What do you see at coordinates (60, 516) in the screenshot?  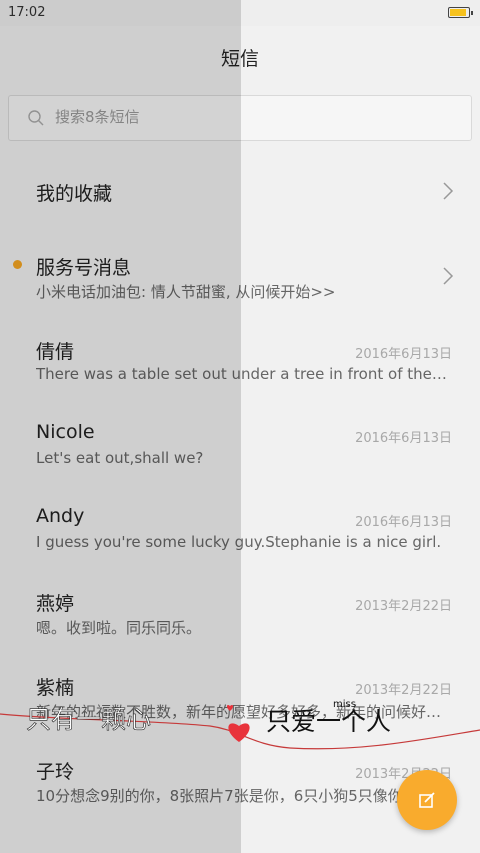 I see `contact-name: Andy` at bounding box center [60, 516].